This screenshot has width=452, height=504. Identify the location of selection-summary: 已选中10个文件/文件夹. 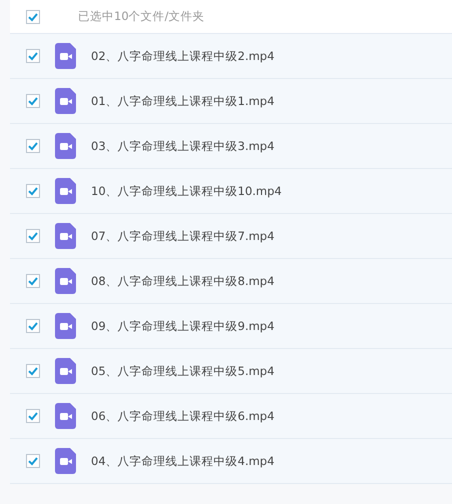
(141, 16).